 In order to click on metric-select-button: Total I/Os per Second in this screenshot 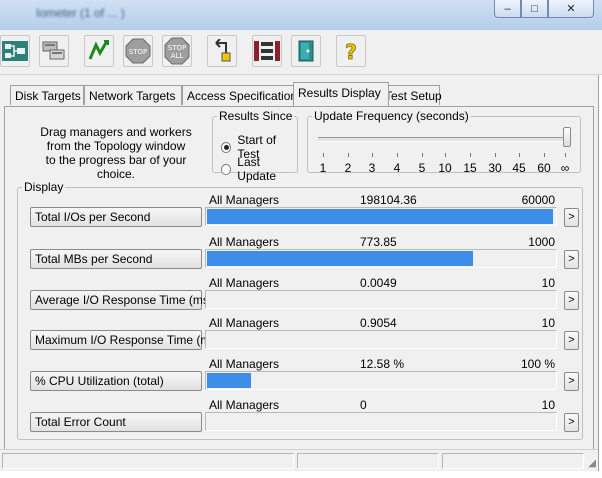, I will do `click(116, 217)`.